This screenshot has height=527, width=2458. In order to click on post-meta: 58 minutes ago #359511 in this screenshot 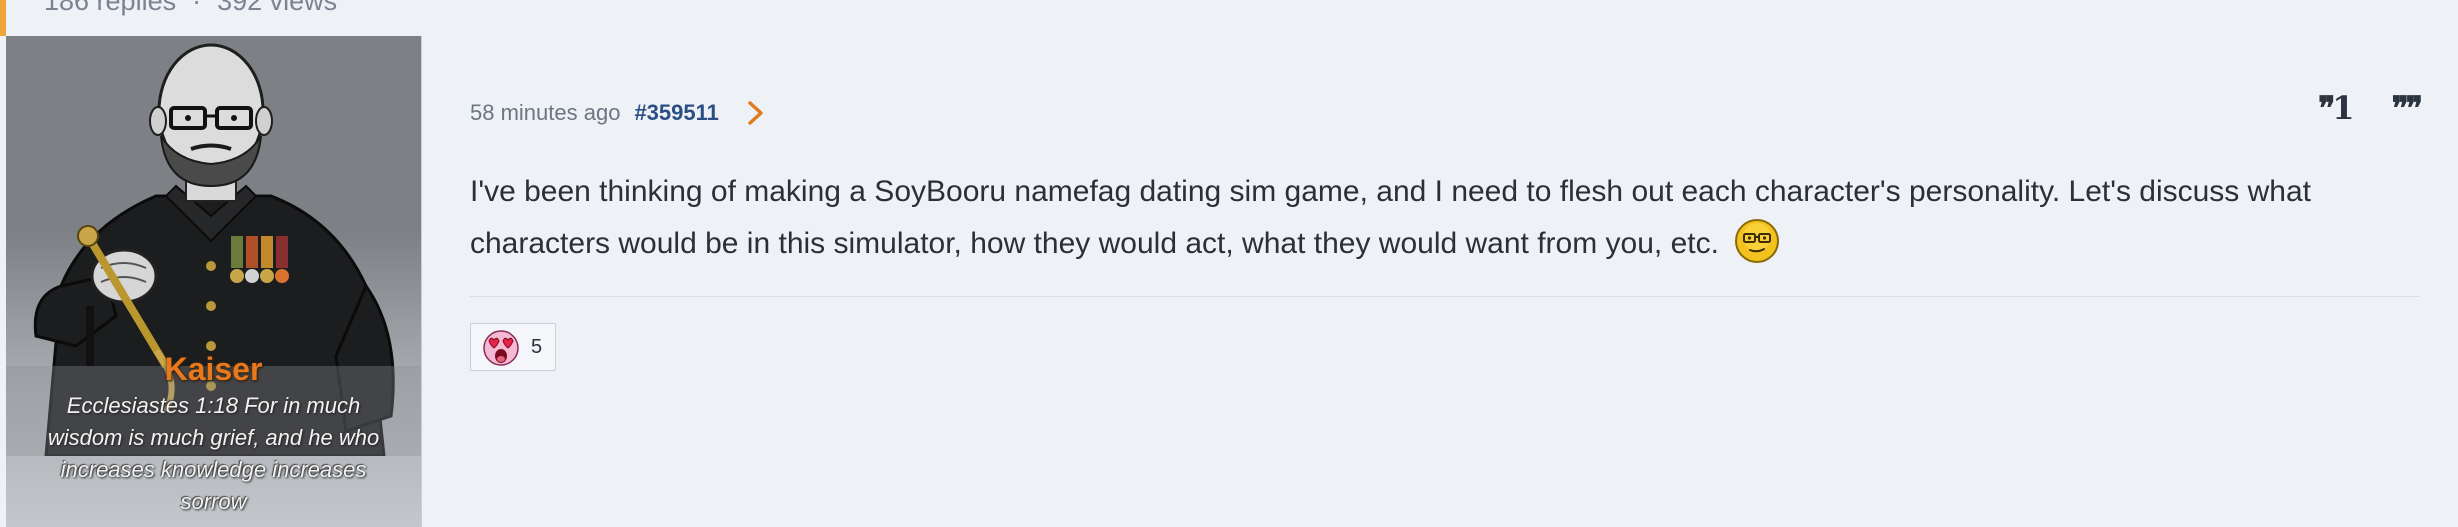, I will do `click(618, 113)`.